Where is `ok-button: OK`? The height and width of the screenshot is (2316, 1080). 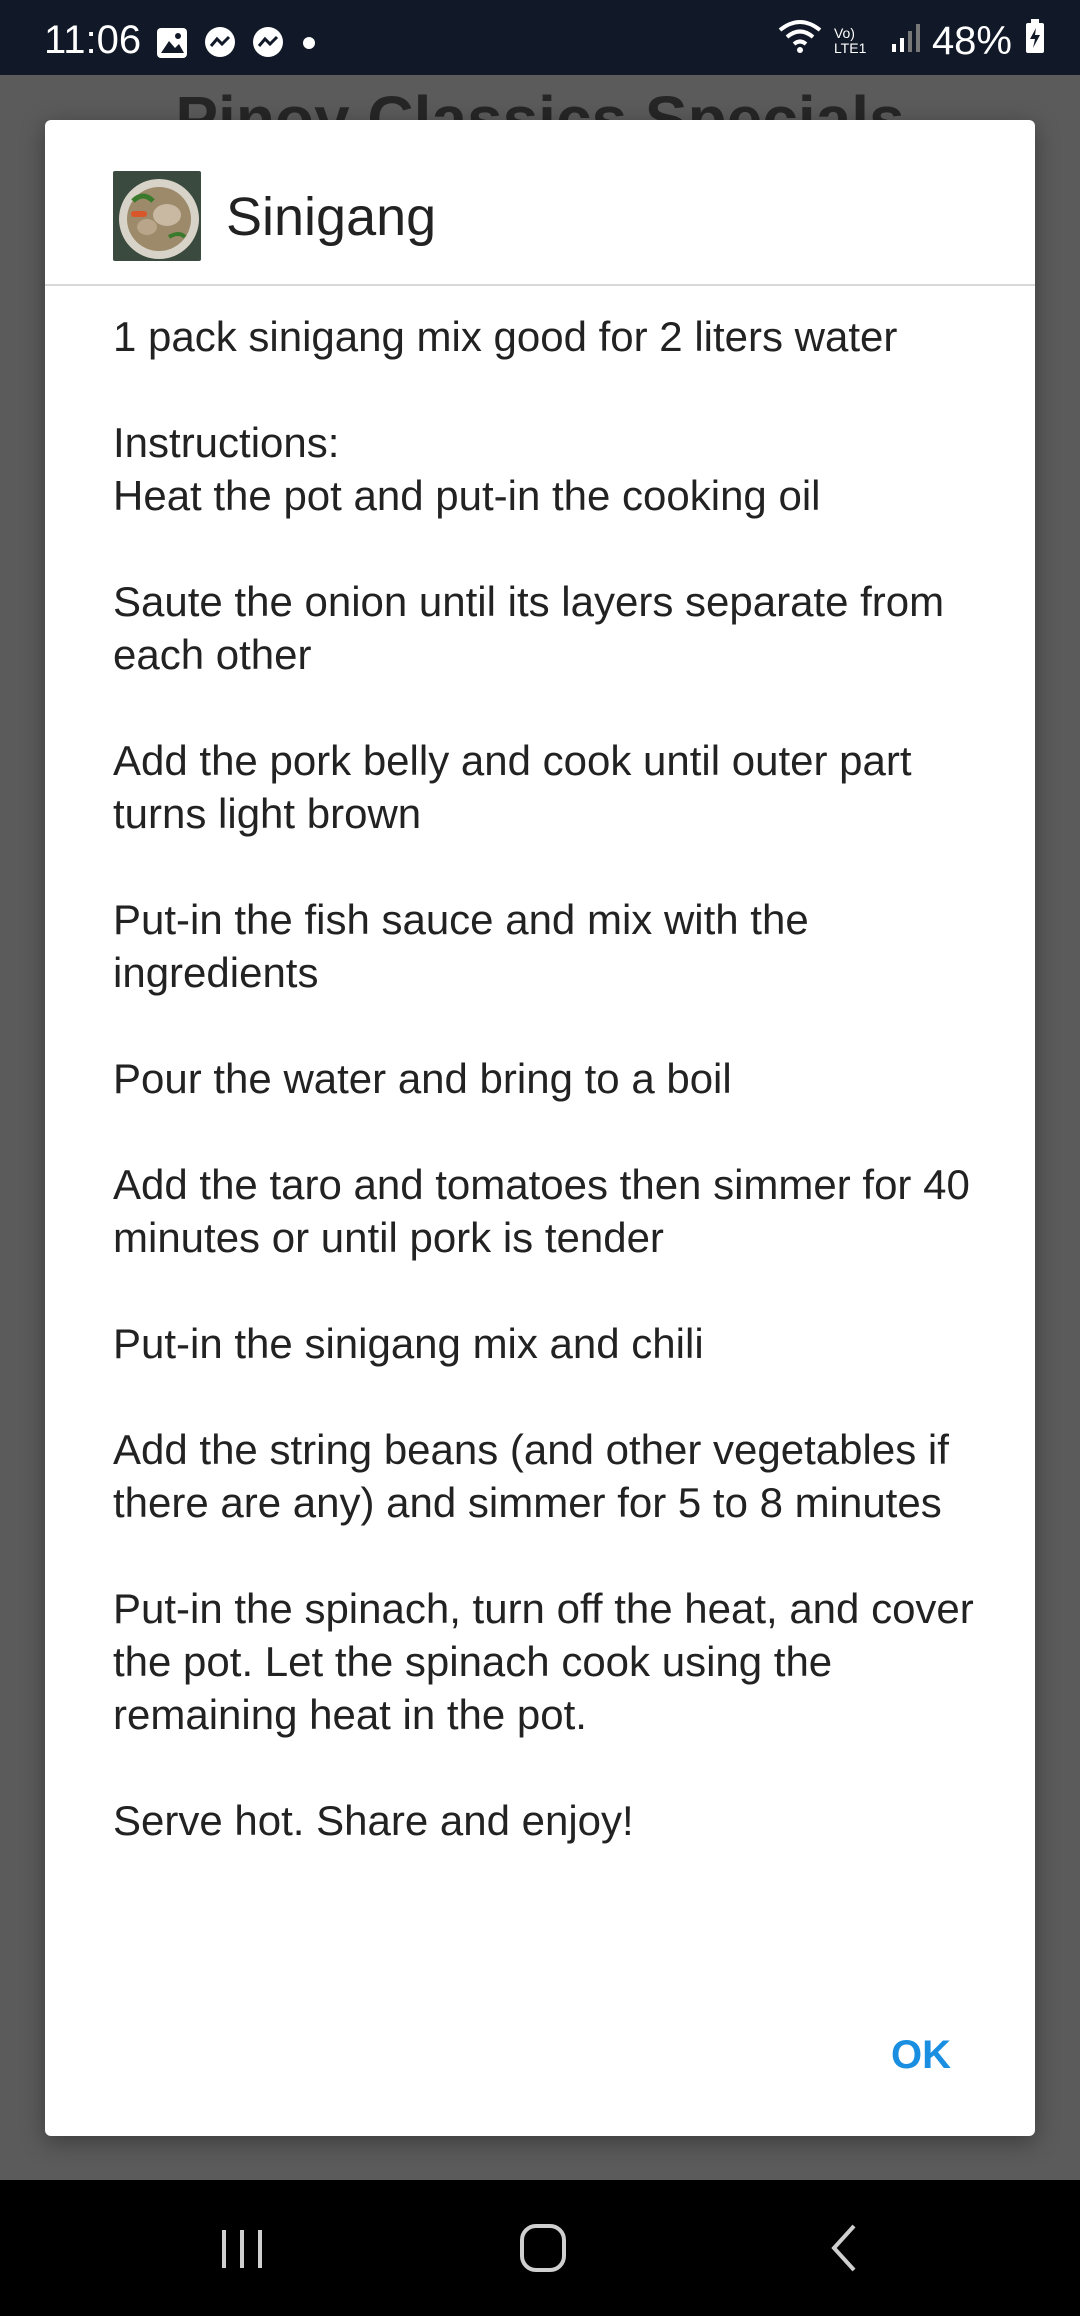
ok-button: OK is located at coordinates (921, 2055).